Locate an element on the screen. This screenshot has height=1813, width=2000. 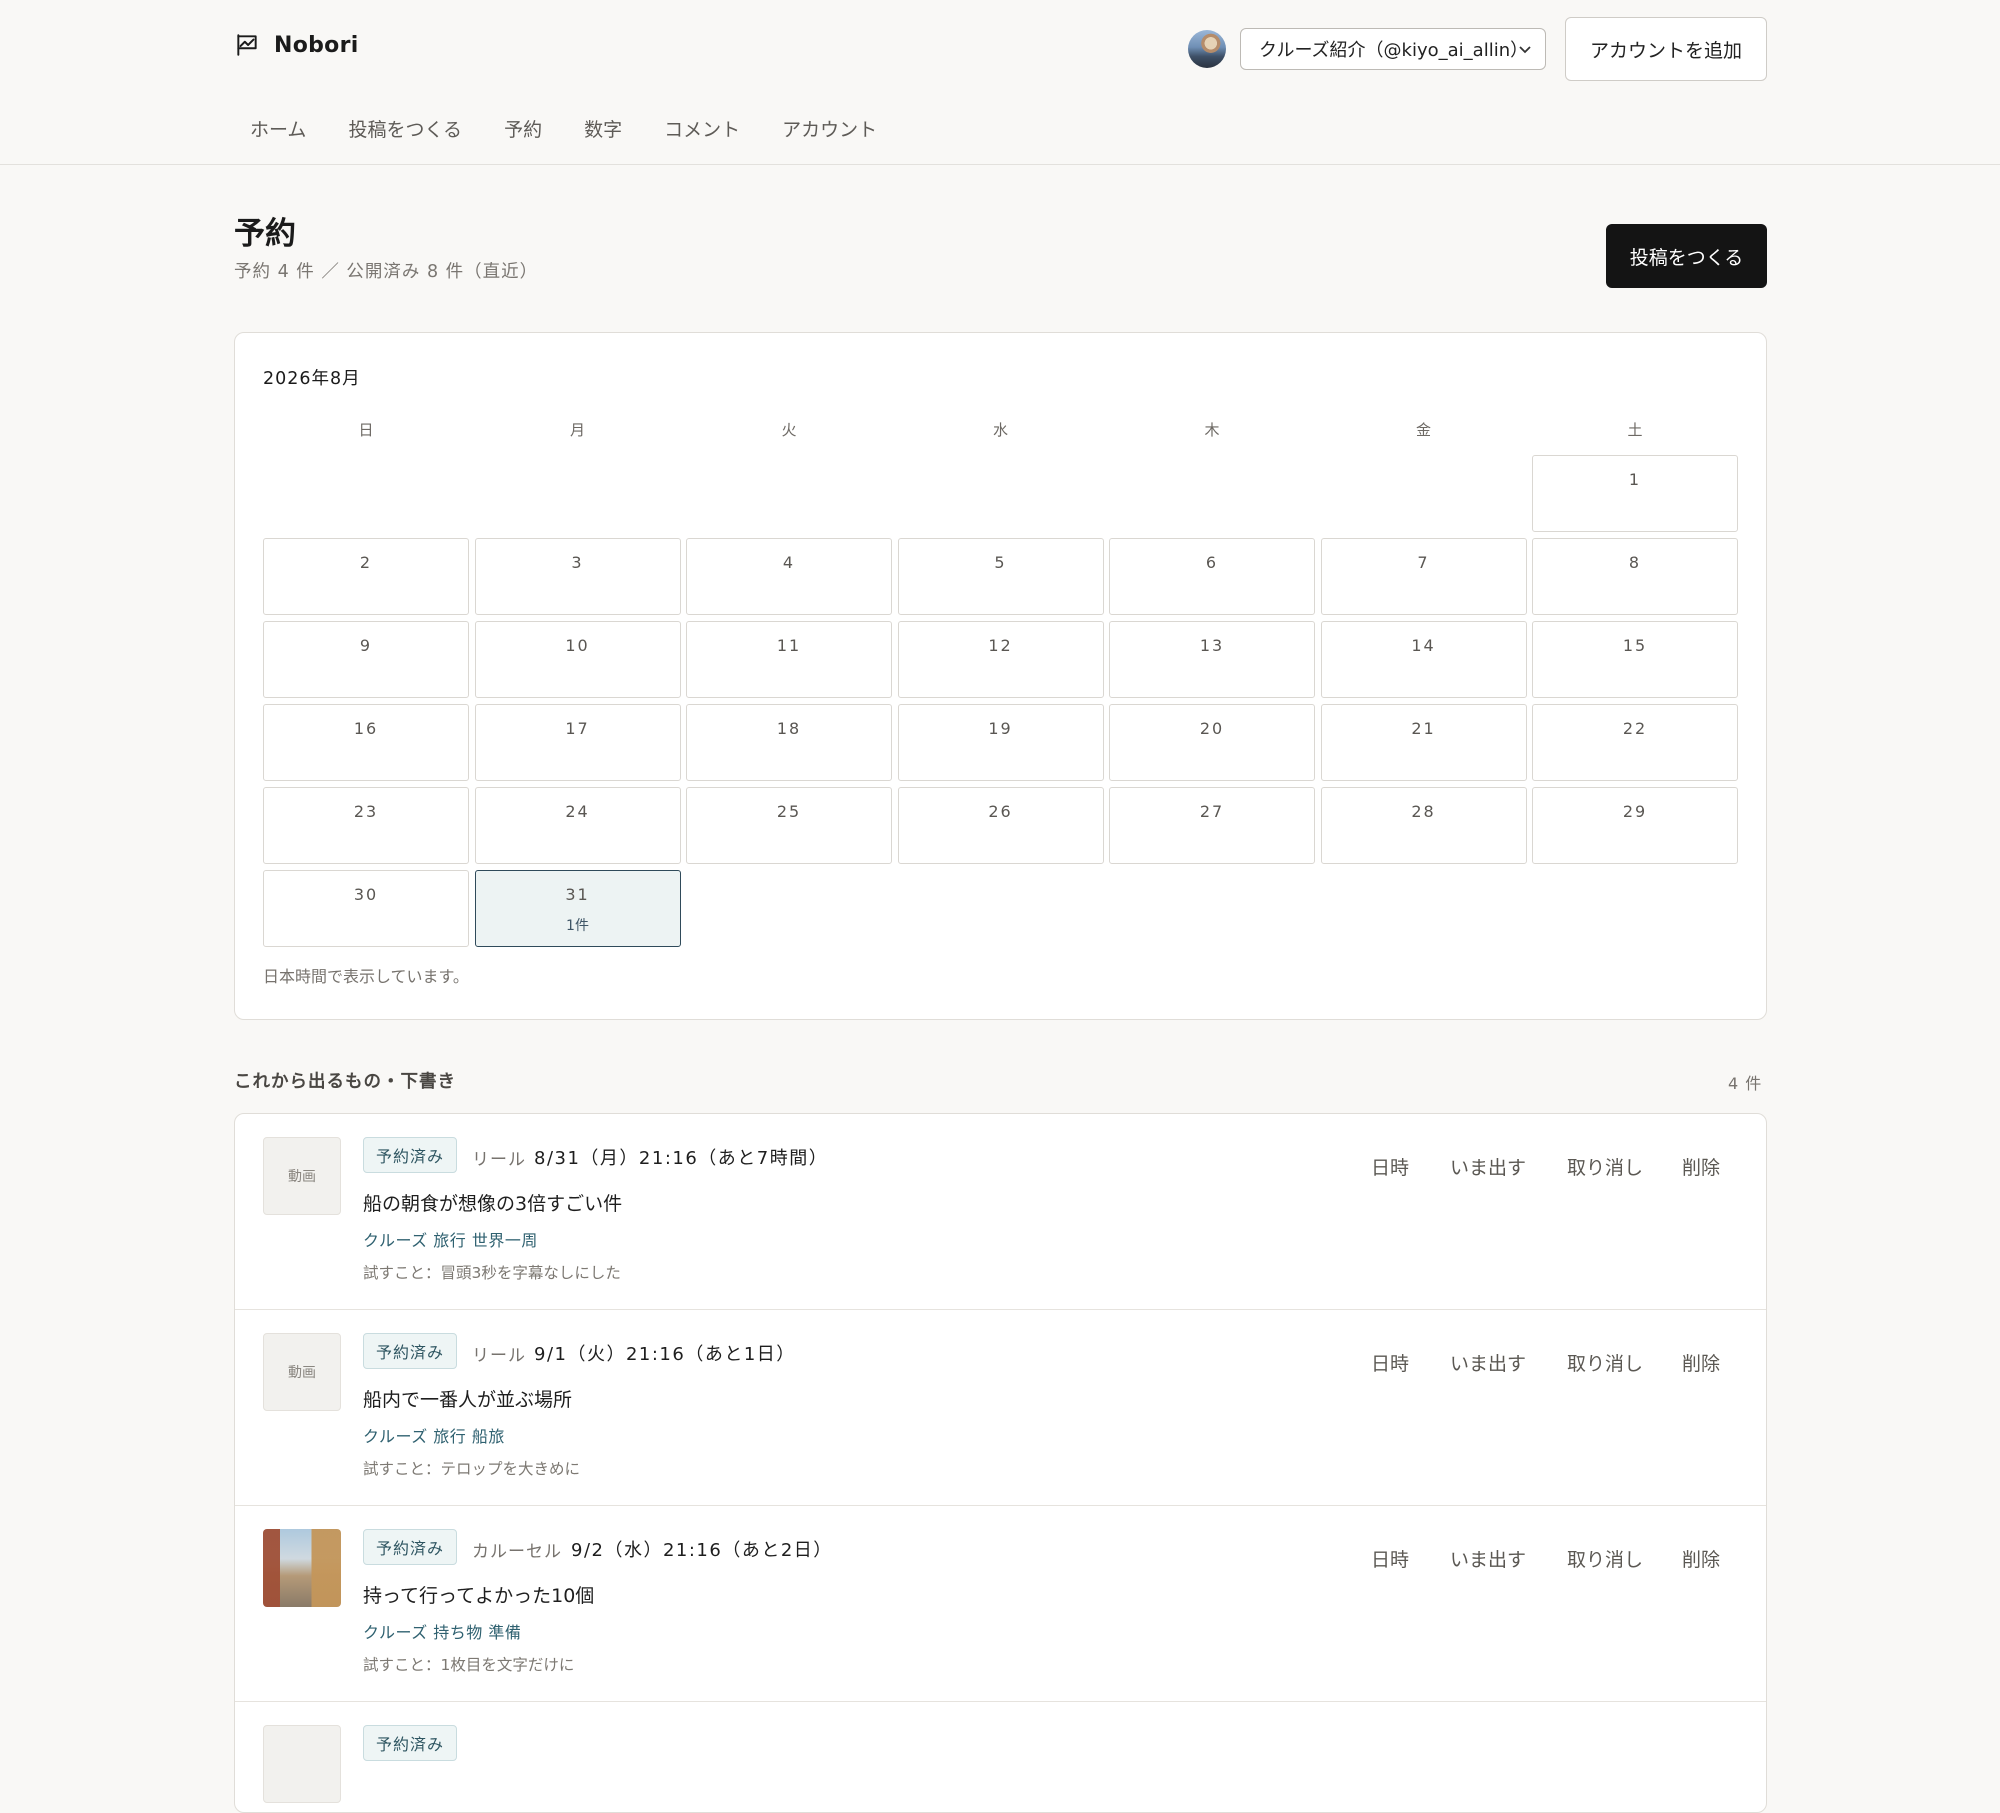
day-number: 5 is located at coordinates (1000, 562).